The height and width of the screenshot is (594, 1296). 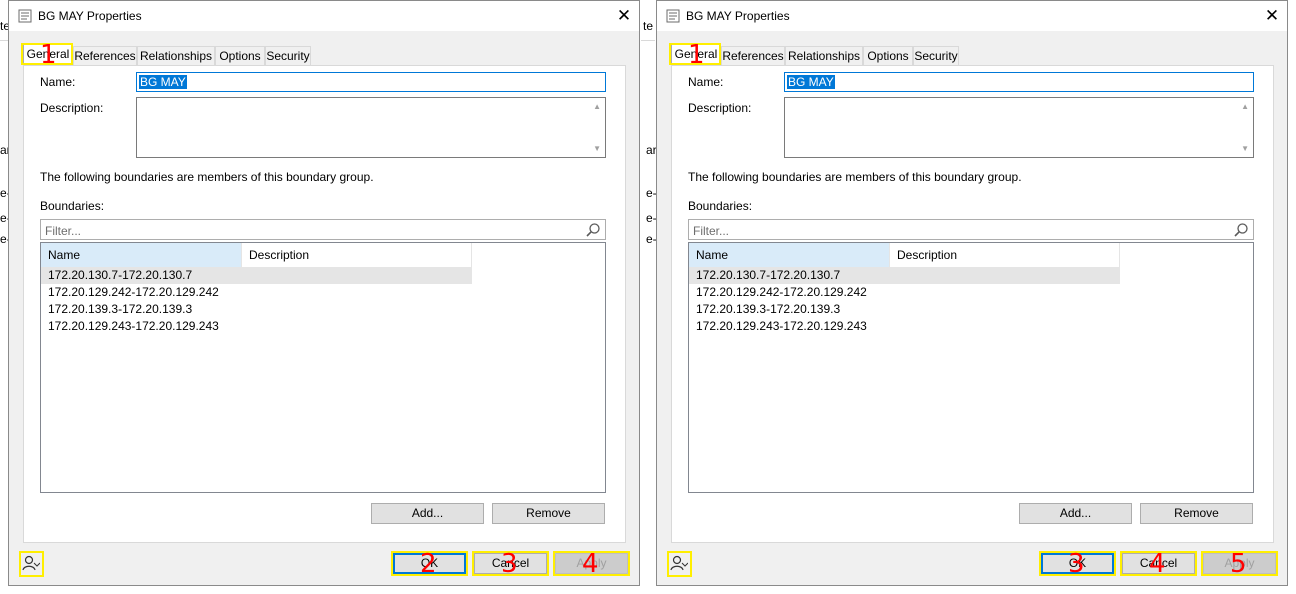 What do you see at coordinates (648, 26) in the screenshot?
I see `background-fragment: te` at bounding box center [648, 26].